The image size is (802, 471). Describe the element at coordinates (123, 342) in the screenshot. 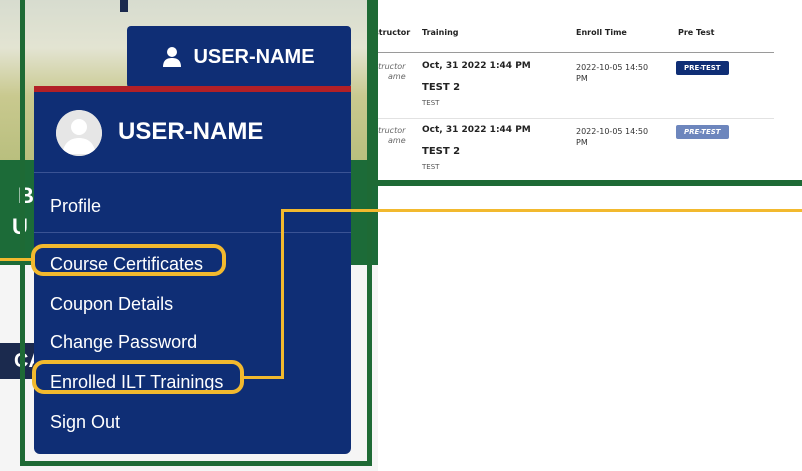

I see `menu-item-change-password: Change Password` at that location.